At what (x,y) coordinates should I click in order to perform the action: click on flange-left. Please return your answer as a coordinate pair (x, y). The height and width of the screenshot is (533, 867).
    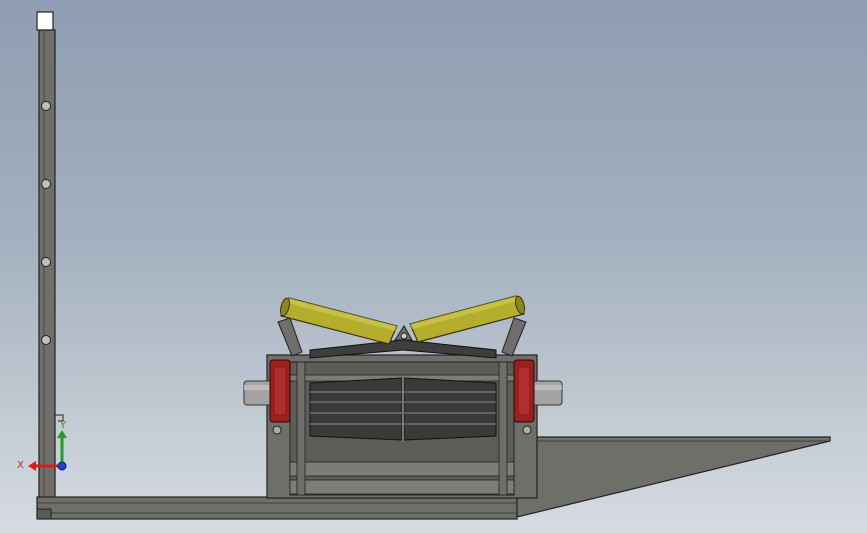
    Looking at the image, I should click on (280, 391).